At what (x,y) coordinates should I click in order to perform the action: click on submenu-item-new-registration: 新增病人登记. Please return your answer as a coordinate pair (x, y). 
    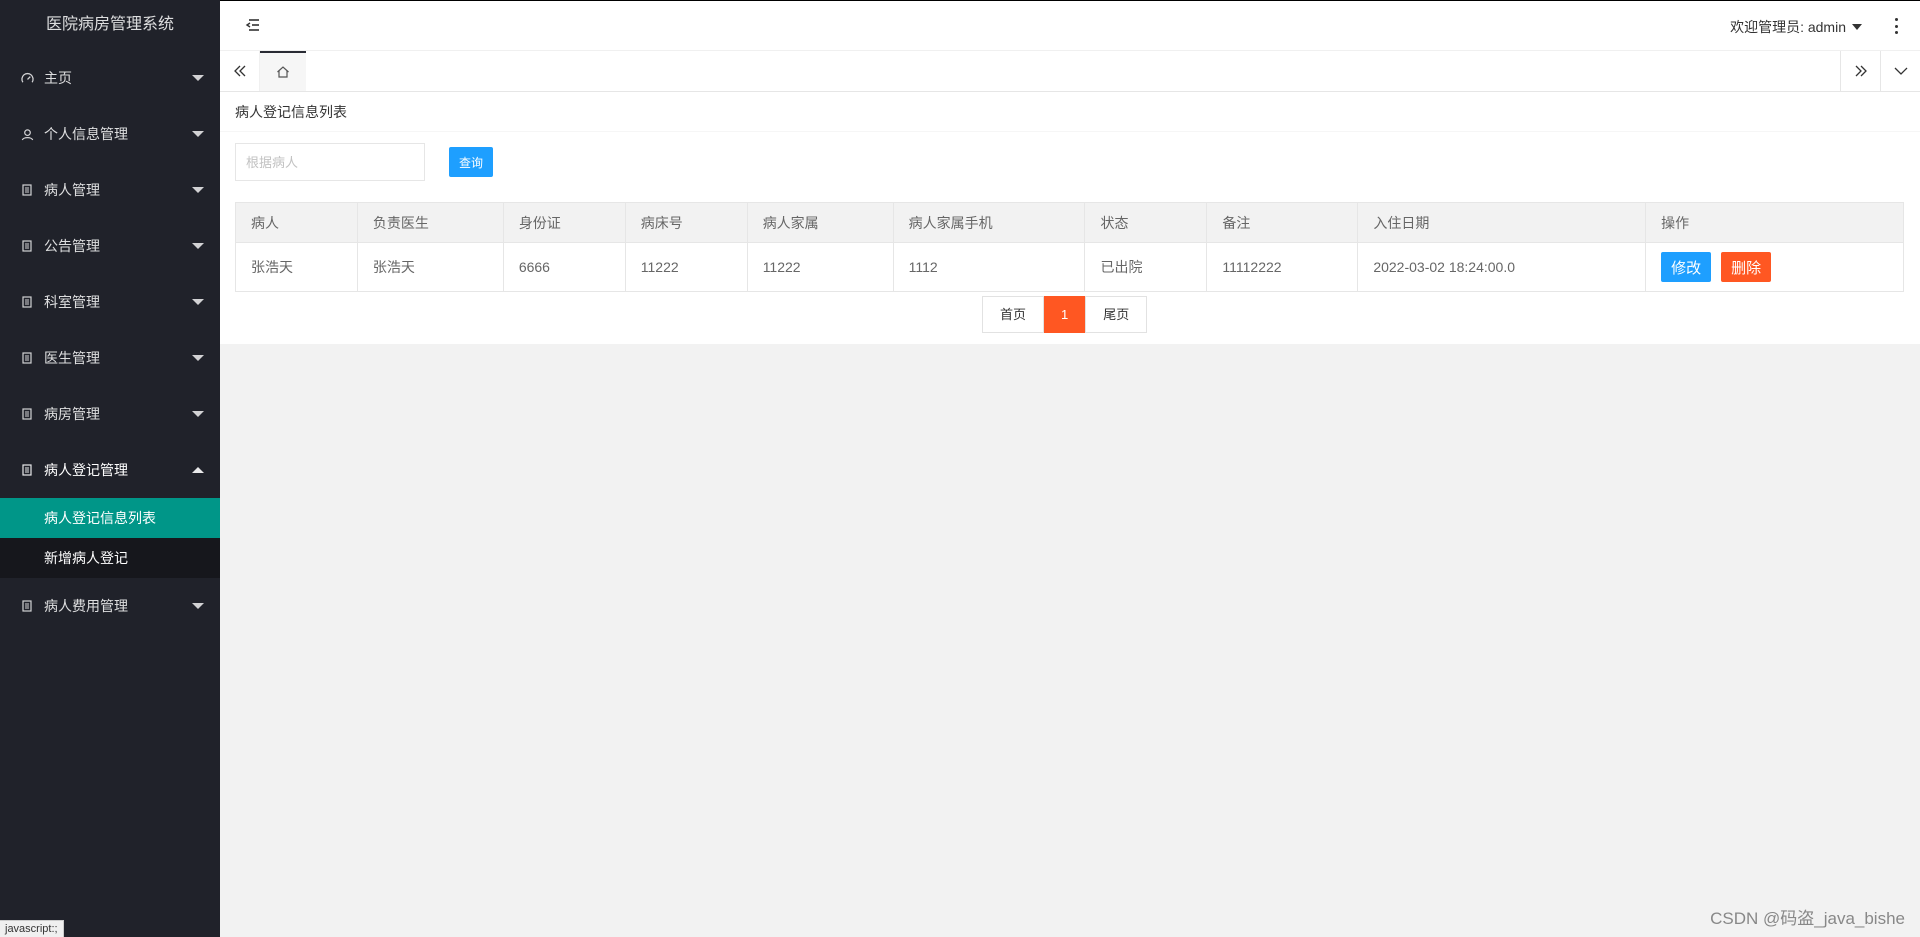
    Looking at the image, I should click on (110, 558).